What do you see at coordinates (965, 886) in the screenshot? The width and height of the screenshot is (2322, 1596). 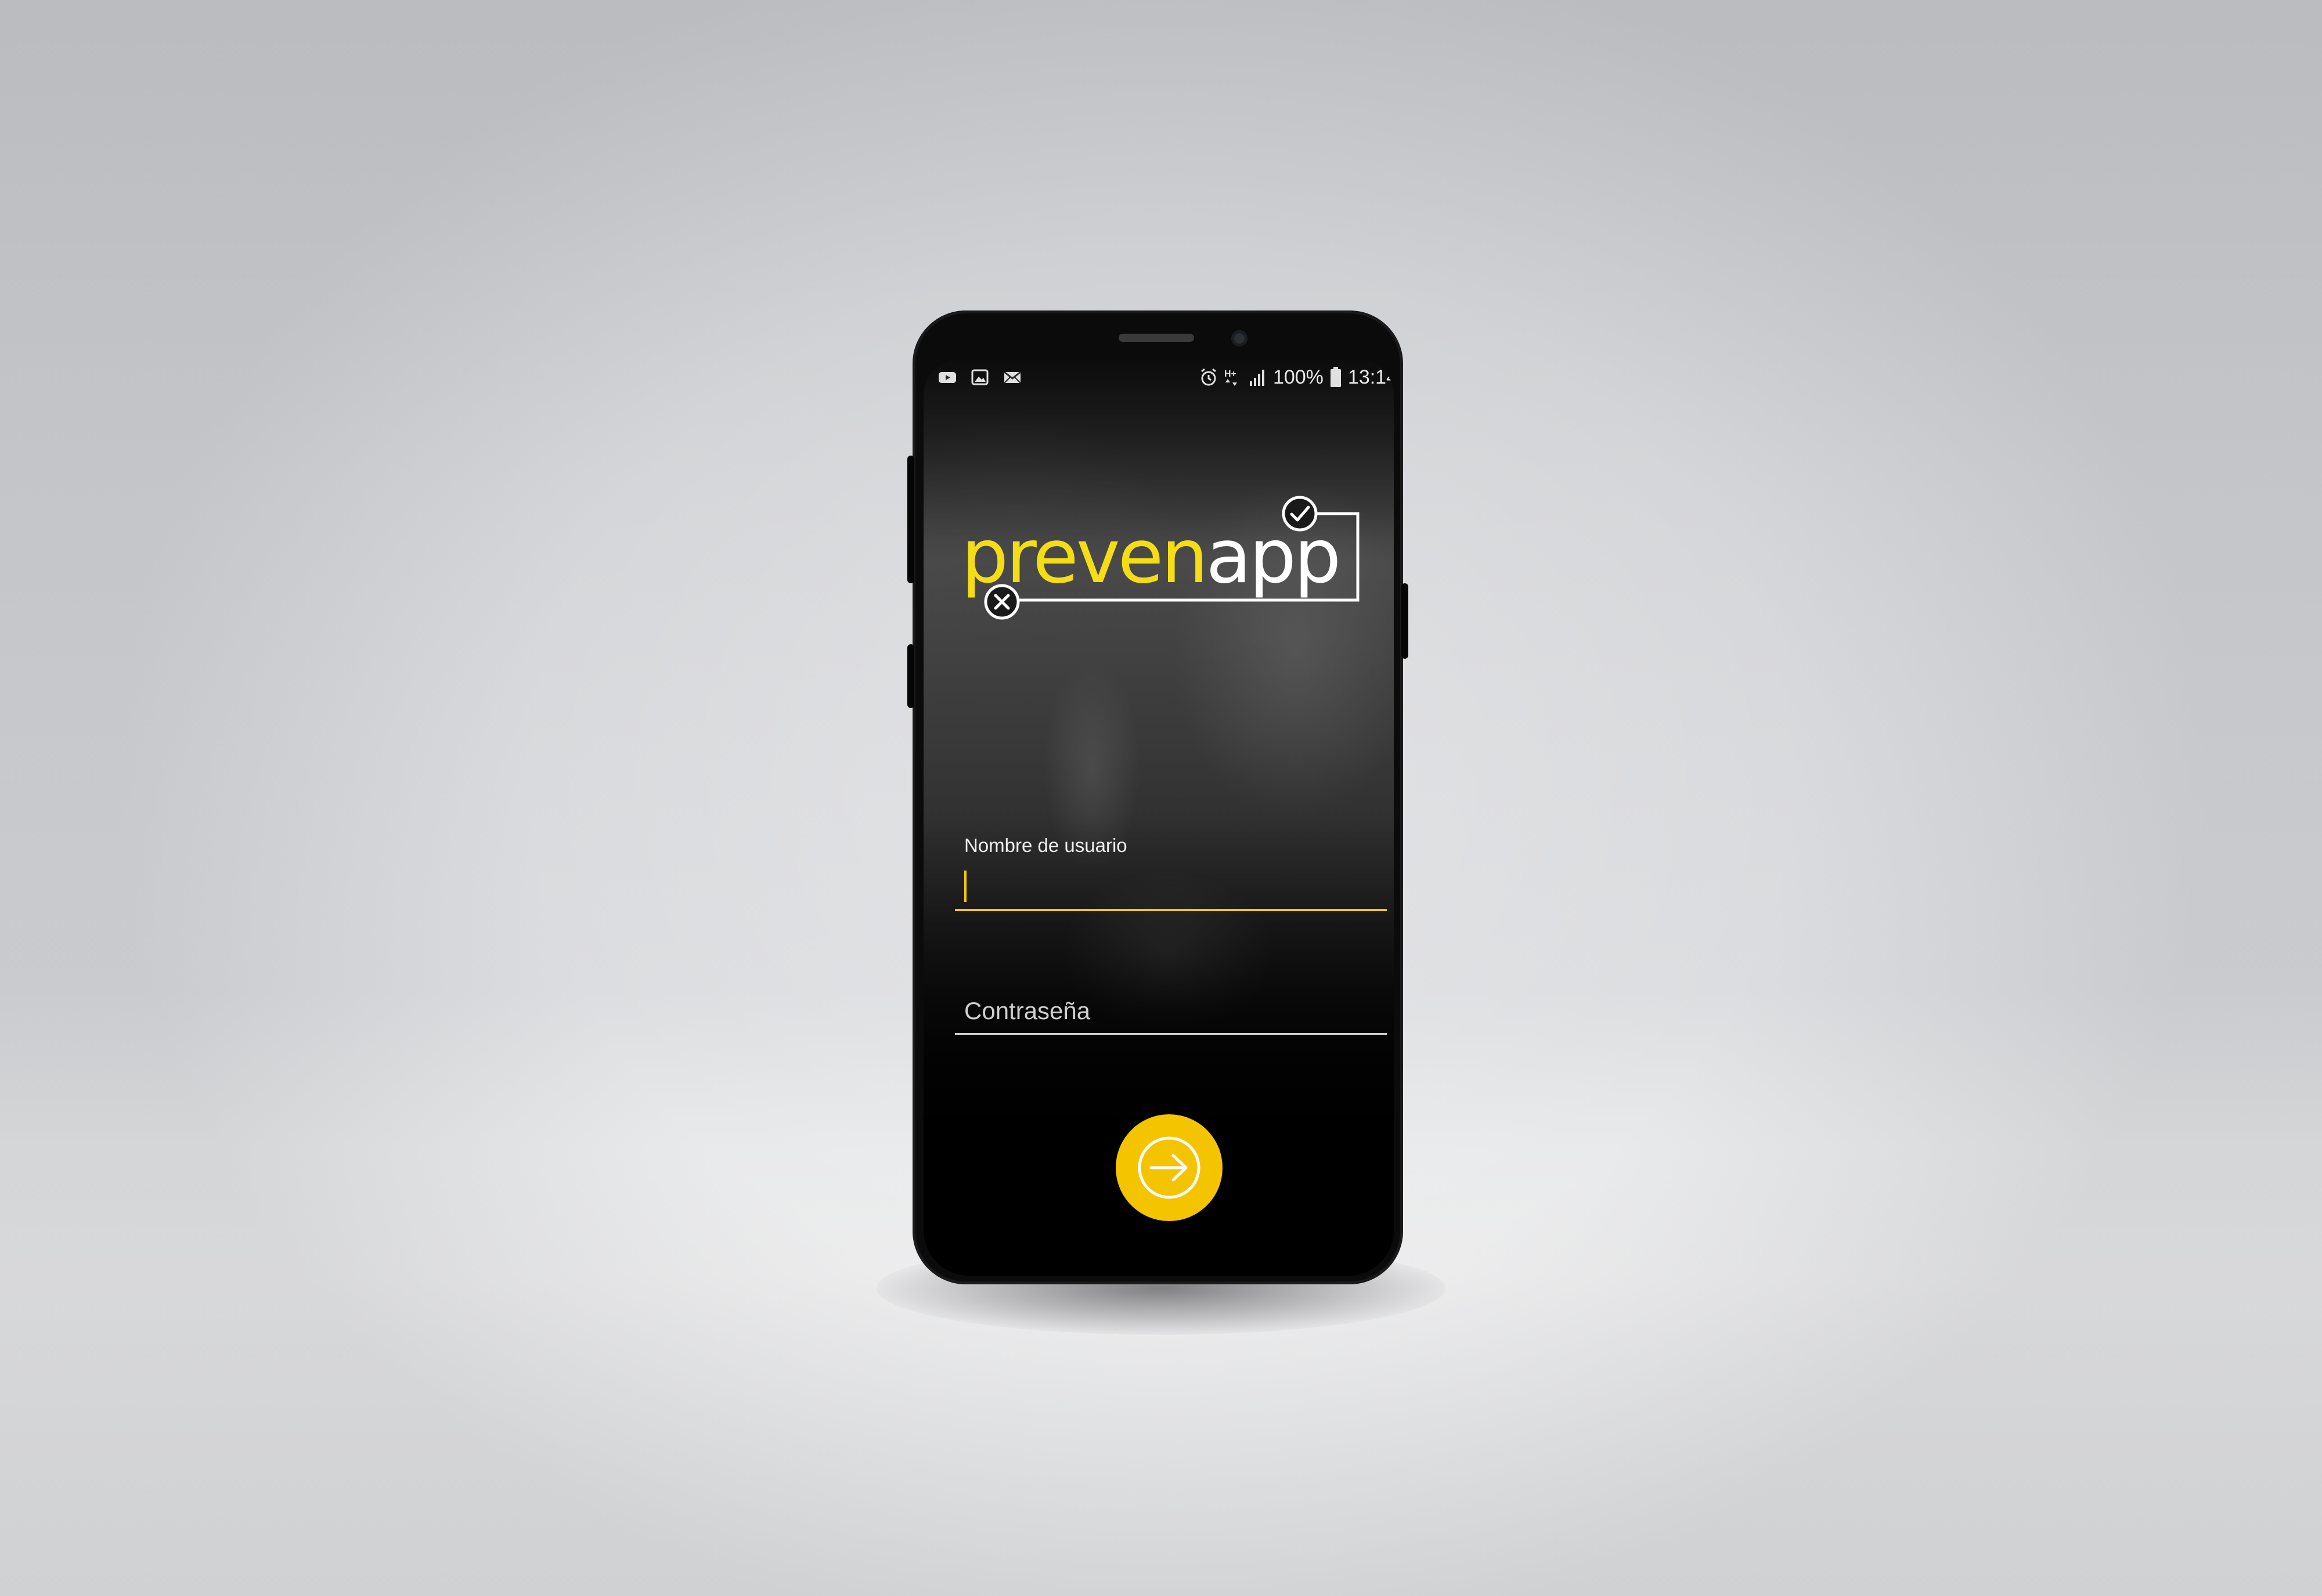 I see `text-cursor` at bounding box center [965, 886].